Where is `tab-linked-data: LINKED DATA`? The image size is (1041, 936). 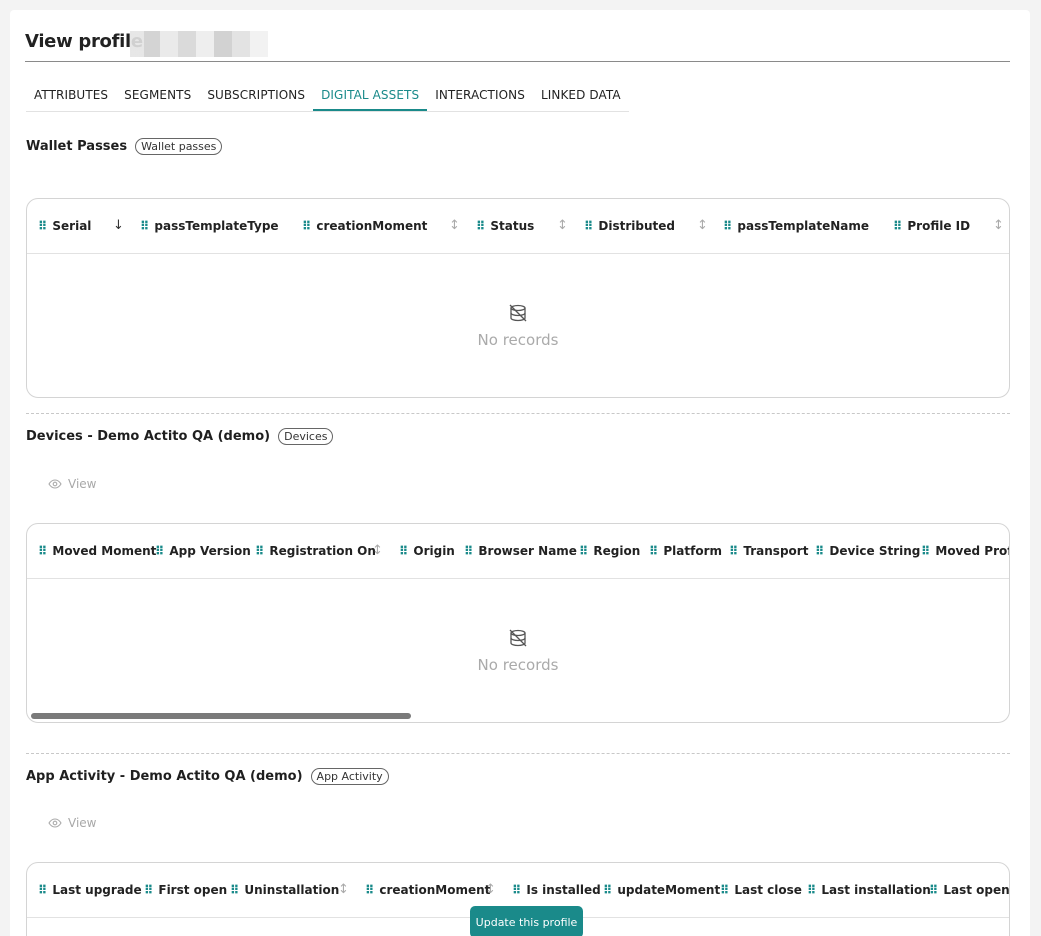 tab-linked-data: LINKED DATA is located at coordinates (581, 95).